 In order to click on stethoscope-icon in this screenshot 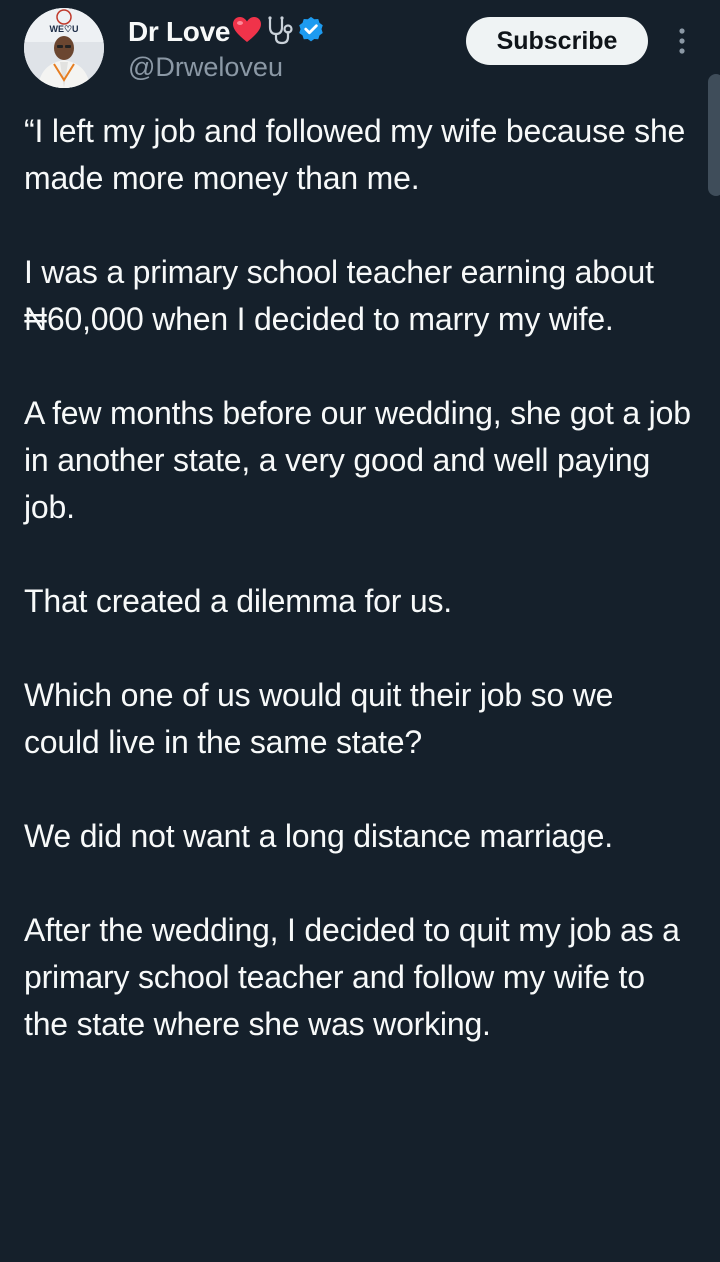, I will do `click(279, 32)`.